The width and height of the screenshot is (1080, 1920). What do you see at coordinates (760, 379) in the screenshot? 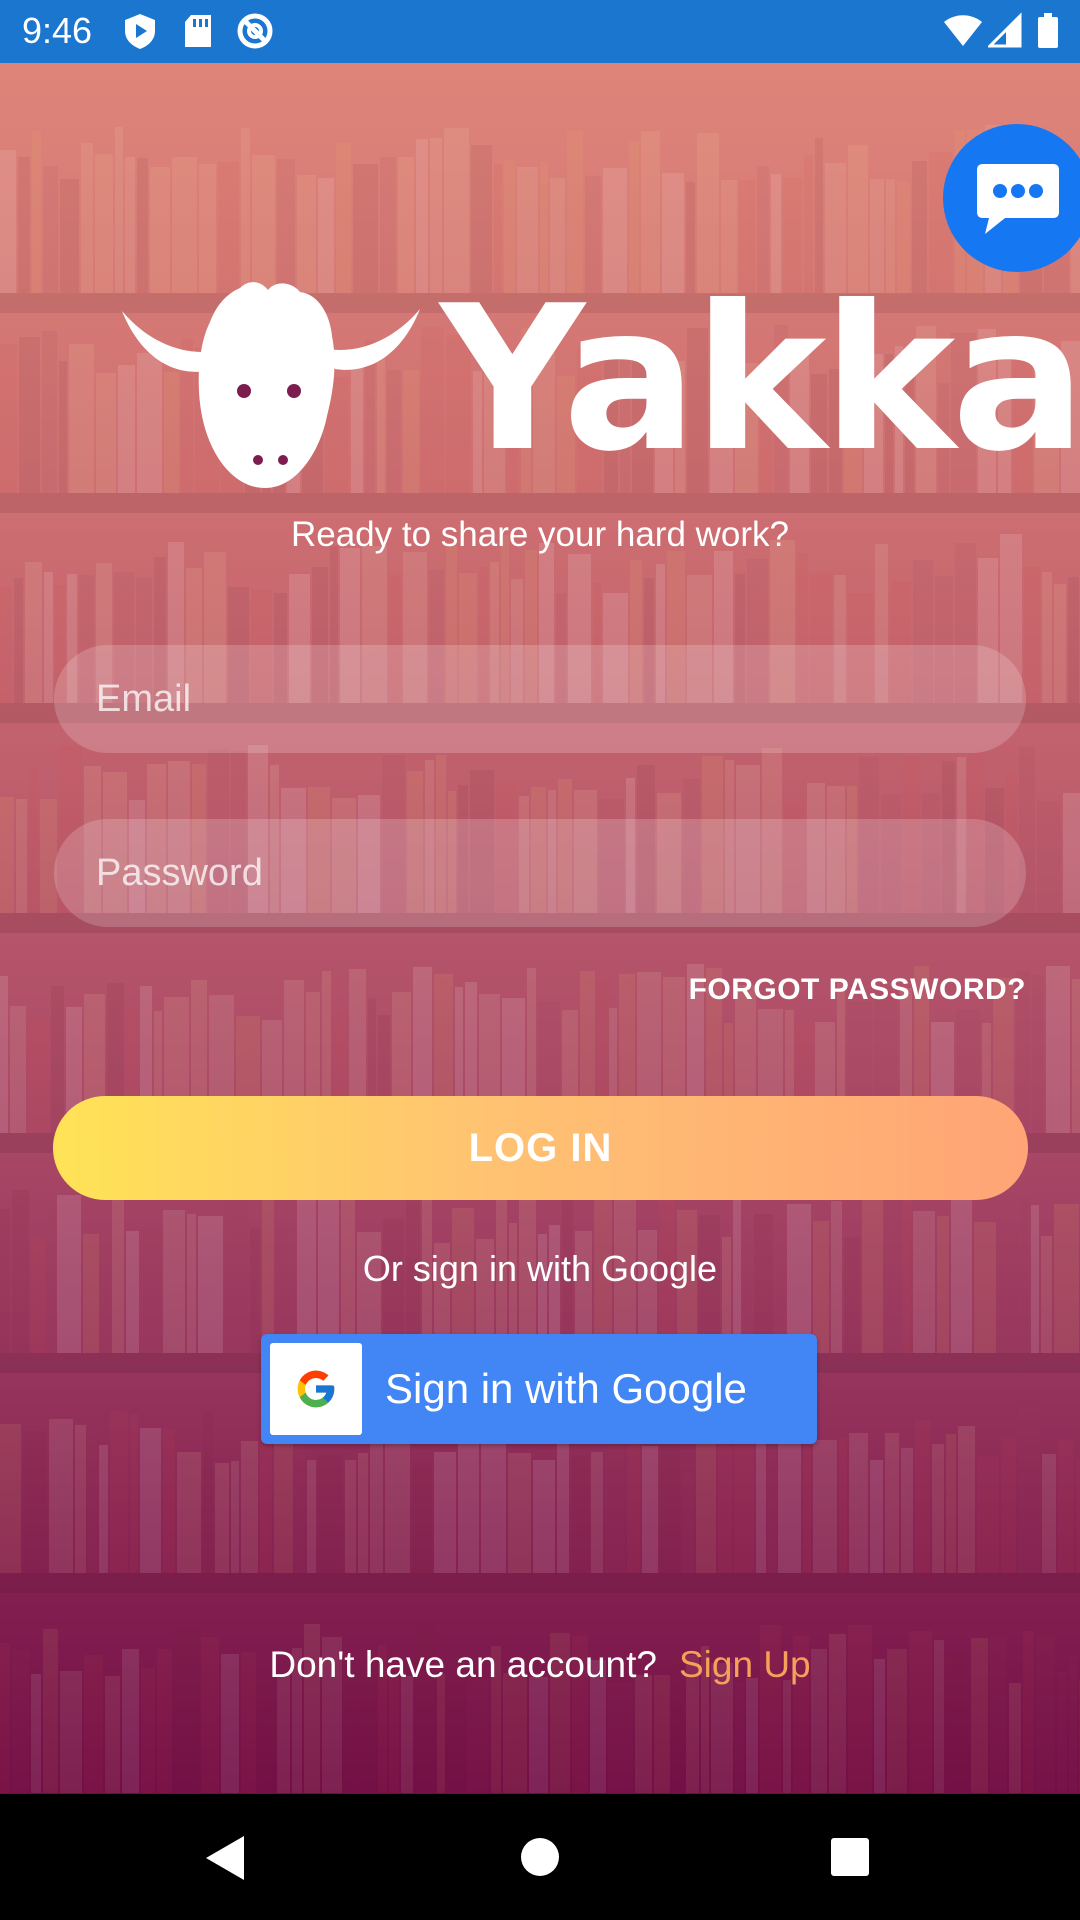
I see `brand-wordmark: Yakka` at bounding box center [760, 379].